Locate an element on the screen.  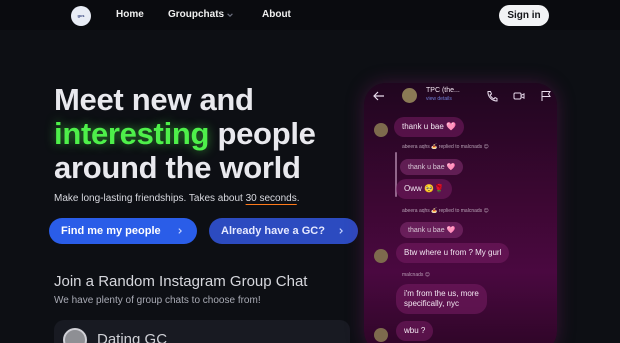
find-my-people-label: Find me my people is located at coordinates (111, 231).